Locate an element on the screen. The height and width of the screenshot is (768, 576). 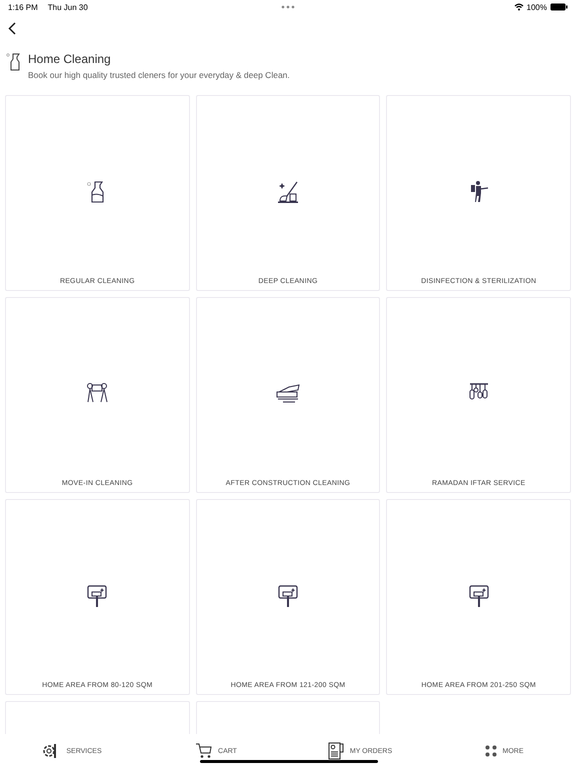
battery-icon is located at coordinates (559, 7).